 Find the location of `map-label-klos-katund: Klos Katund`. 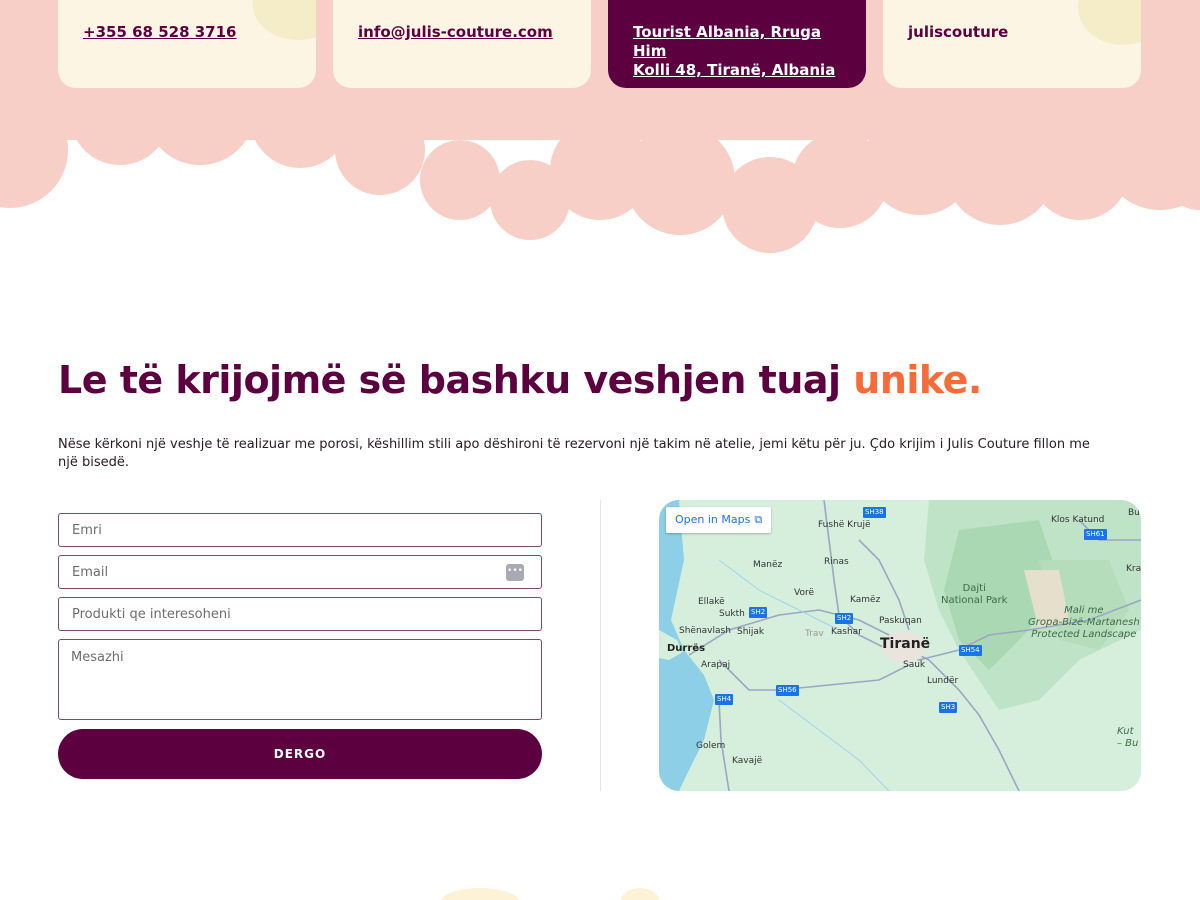

map-label-klos-katund: Klos Katund is located at coordinates (1078, 520).